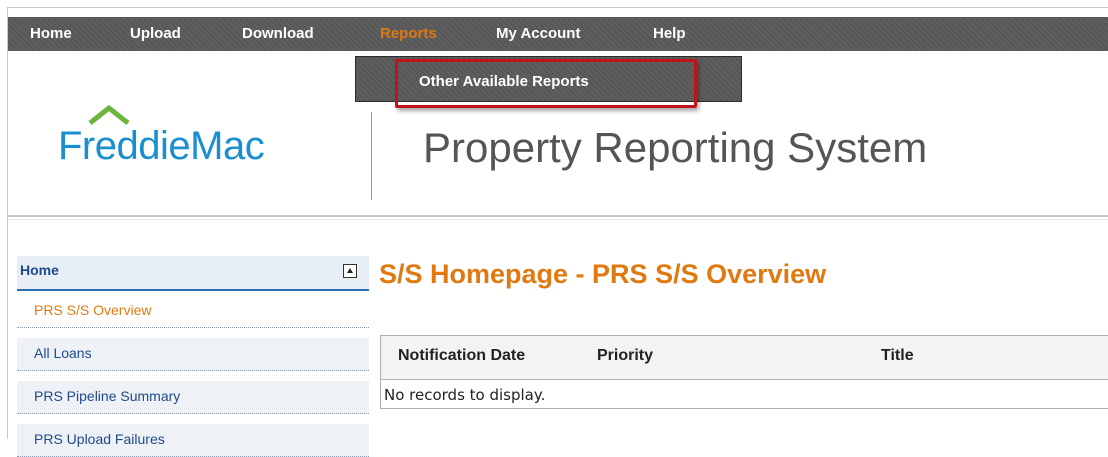  What do you see at coordinates (193, 397) in the screenshot?
I see `sidebar-item-prs-pipeline-summary: PRS Pipeline Summary` at bounding box center [193, 397].